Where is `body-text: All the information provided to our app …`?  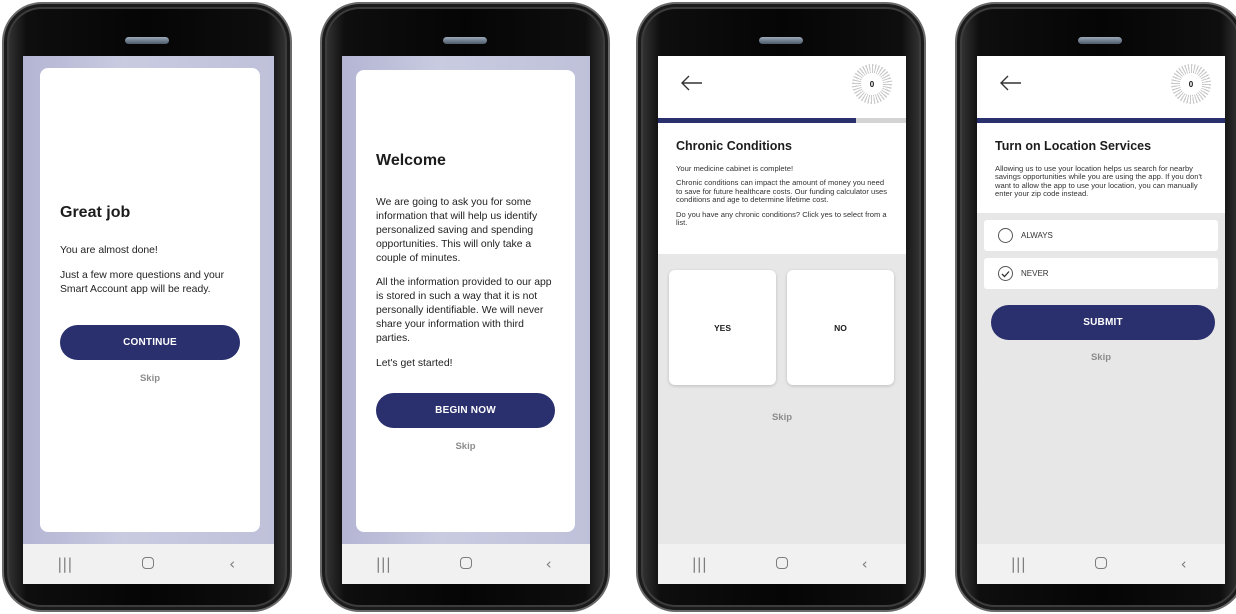 body-text: All the information provided to our app … is located at coordinates (464, 310).